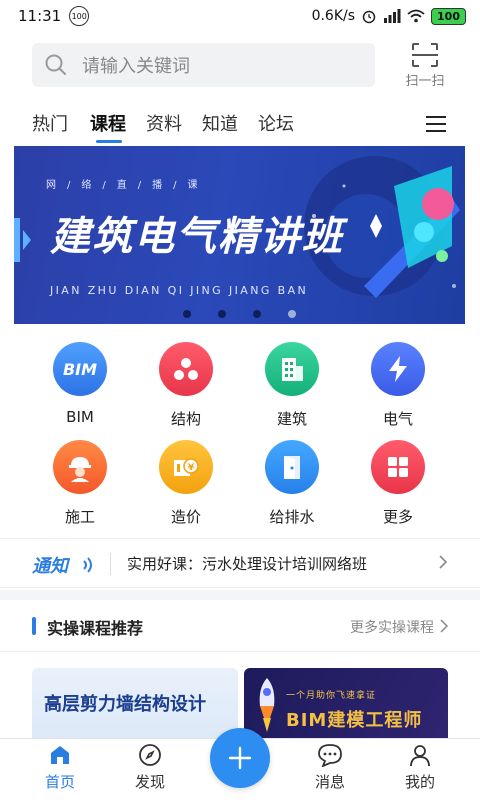 The image size is (480, 800). I want to click on category-label: 造价, so click(185, 517).